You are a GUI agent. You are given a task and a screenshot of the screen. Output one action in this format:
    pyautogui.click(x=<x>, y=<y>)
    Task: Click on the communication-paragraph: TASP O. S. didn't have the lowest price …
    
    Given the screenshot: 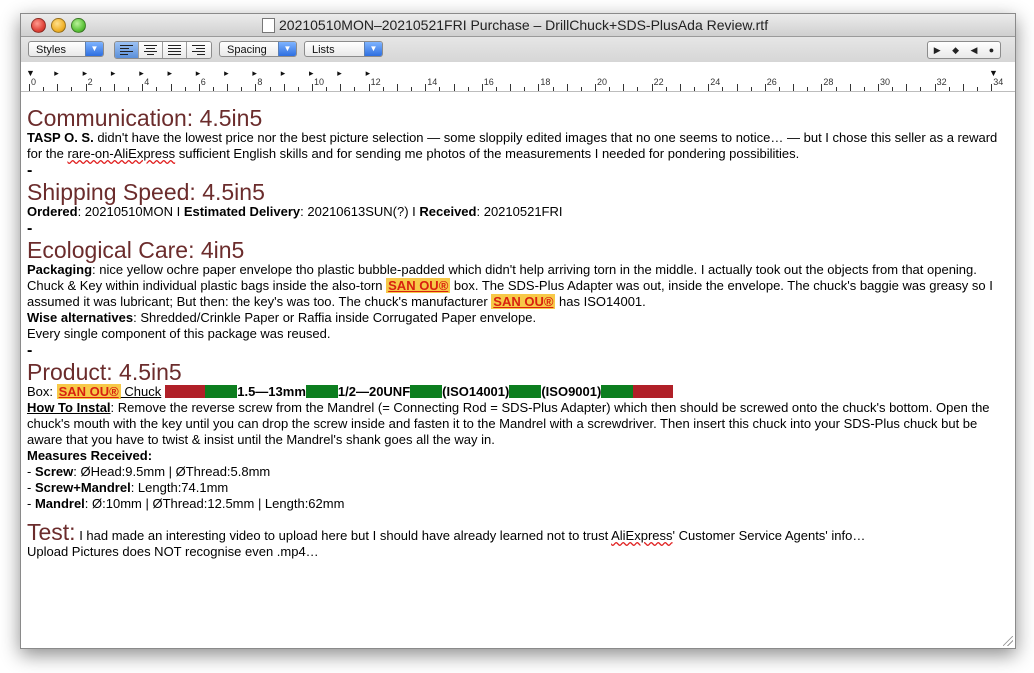 What is the action you would take?
    pyautogui.click(x=517, y=146)
    